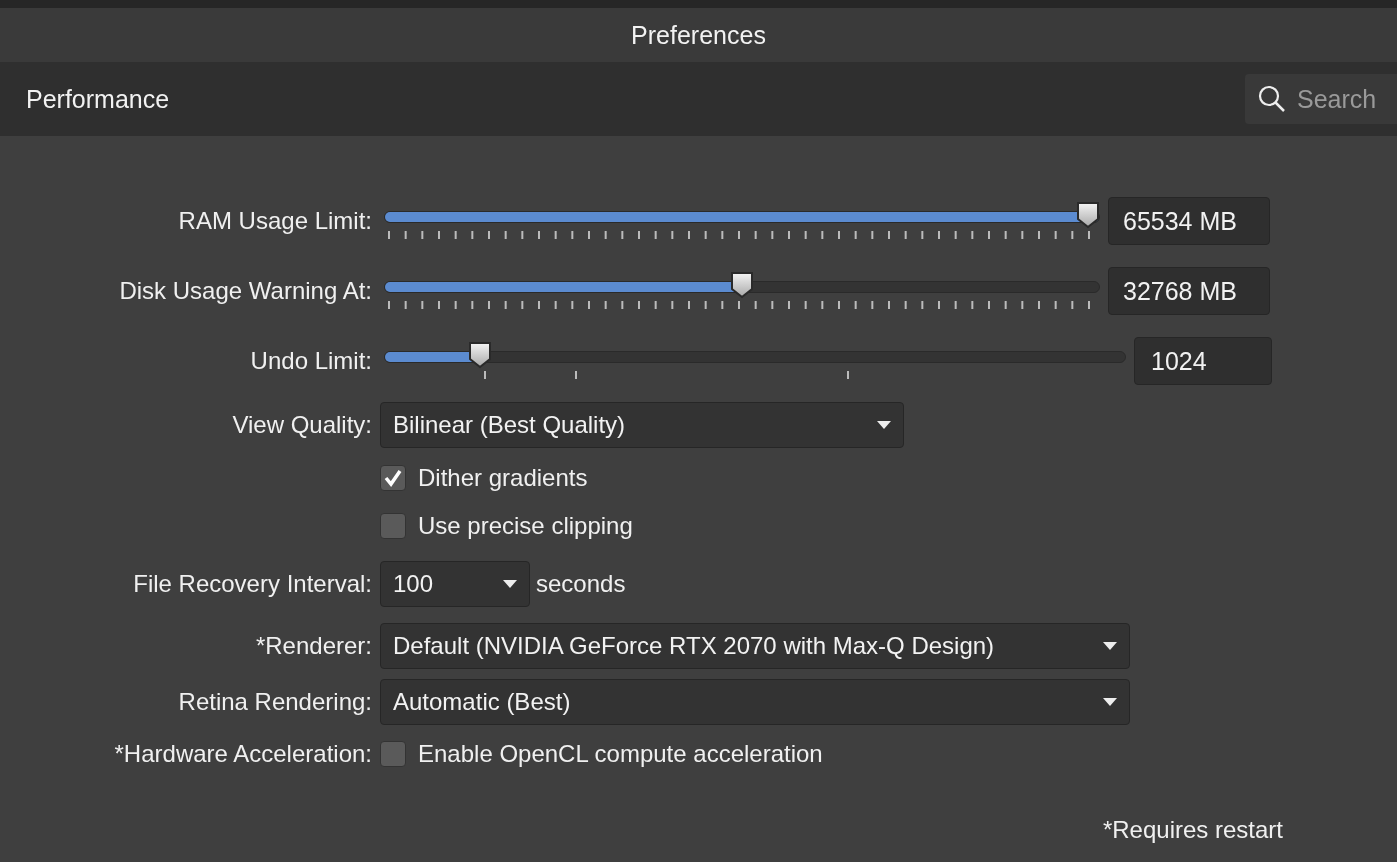  What do you see at coordinates (1189, 291) in the screenshot?
I see `value-field: 32768 MB` at bounding box center [1189, 291].